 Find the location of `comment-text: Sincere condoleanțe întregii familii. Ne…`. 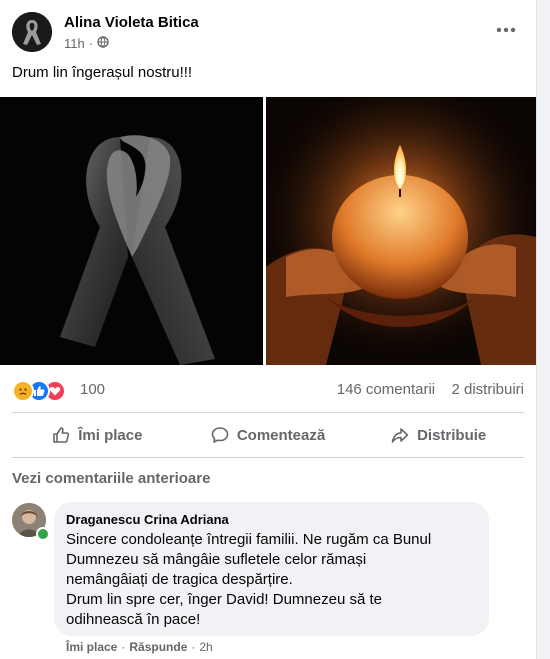

comment-text: Sincere condoleanțe întregii familii. Ne… is located at coordinates (273, 580).